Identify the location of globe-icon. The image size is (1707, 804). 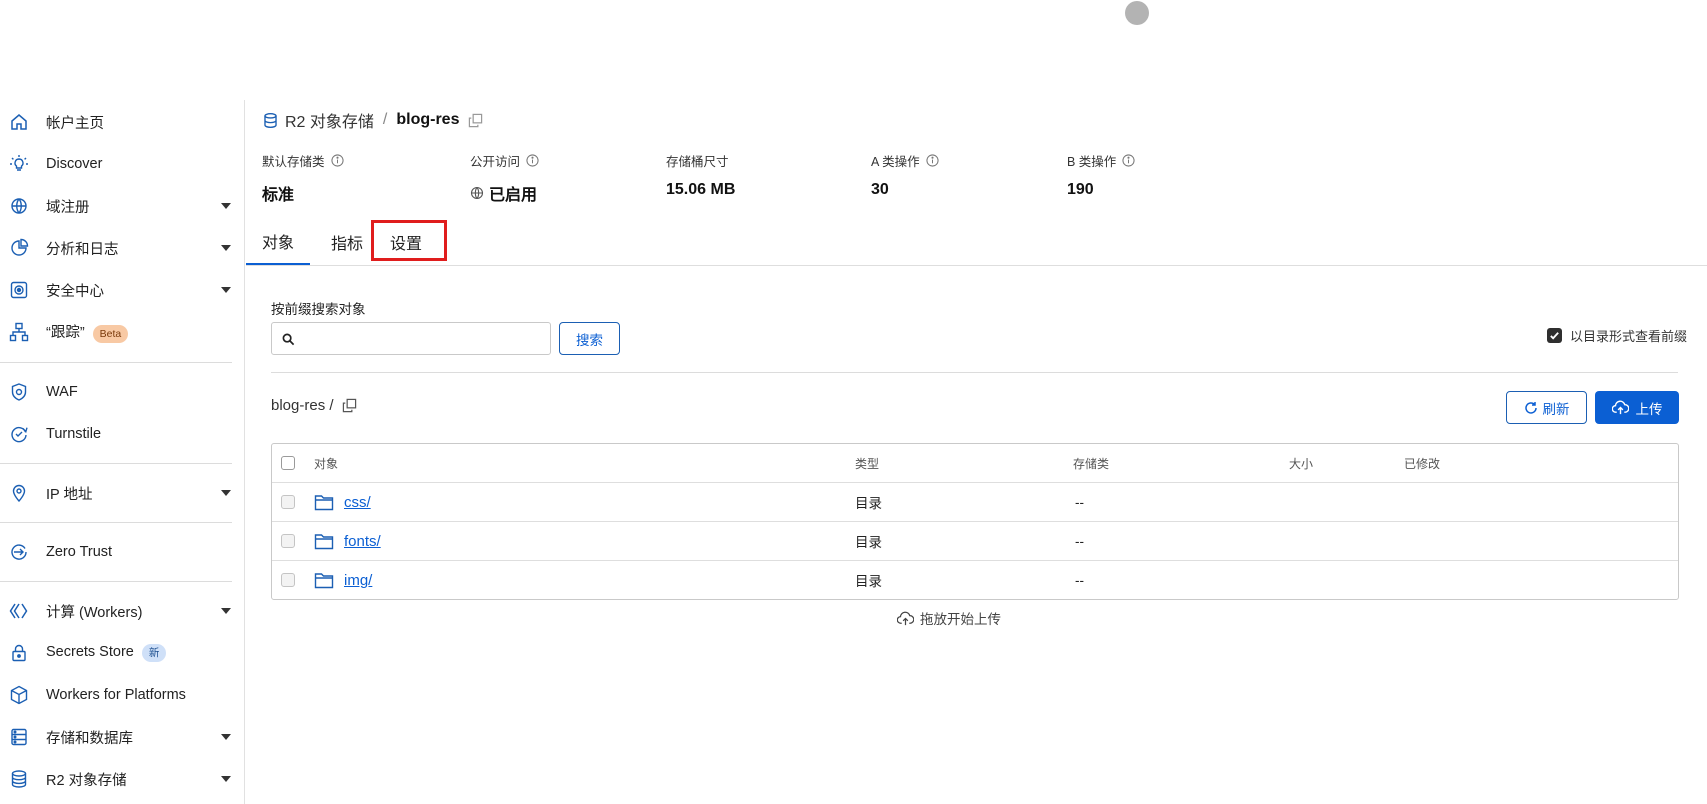
(477, 193).